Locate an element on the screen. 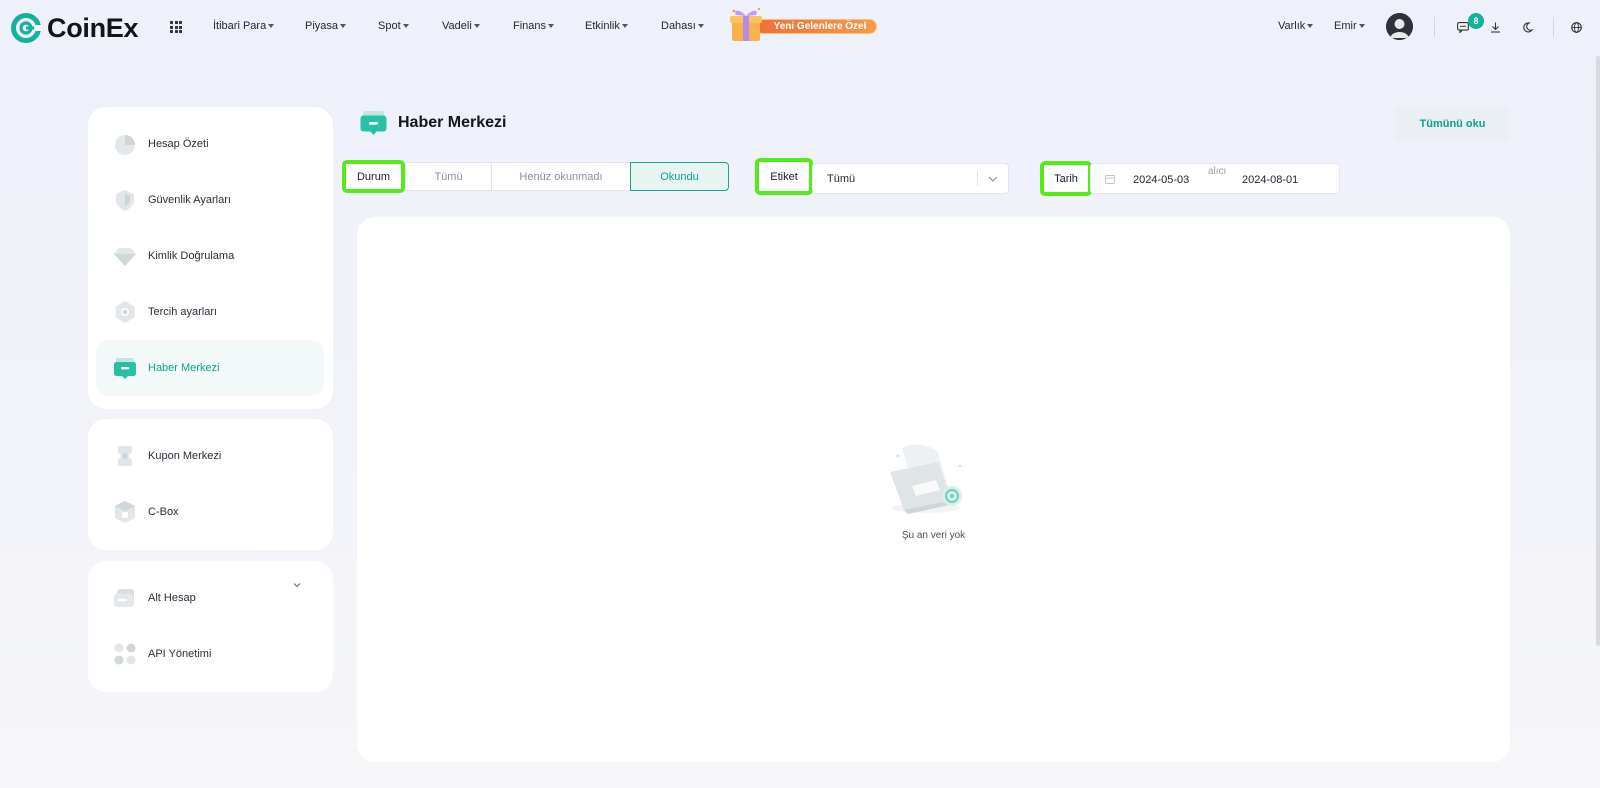 This screenshot has width=1600, height=788. notification-count-badge: 8 is located at coordinates (1476, 21).